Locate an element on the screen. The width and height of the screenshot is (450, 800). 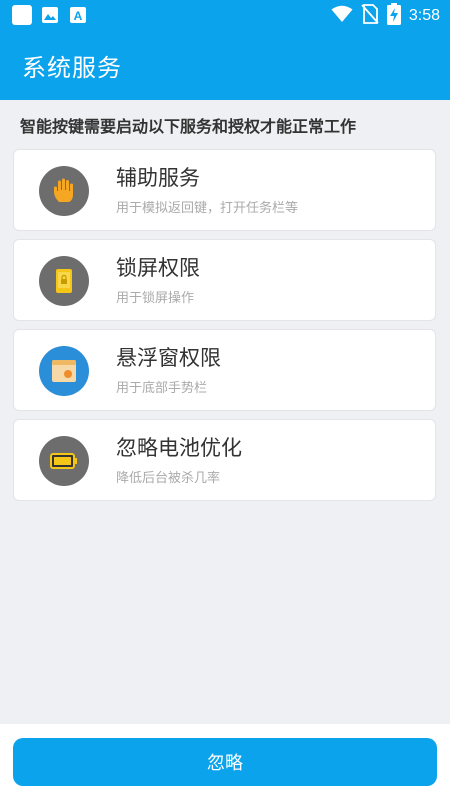
ignore-button: 忽略 is located at coordinates (225, 762).